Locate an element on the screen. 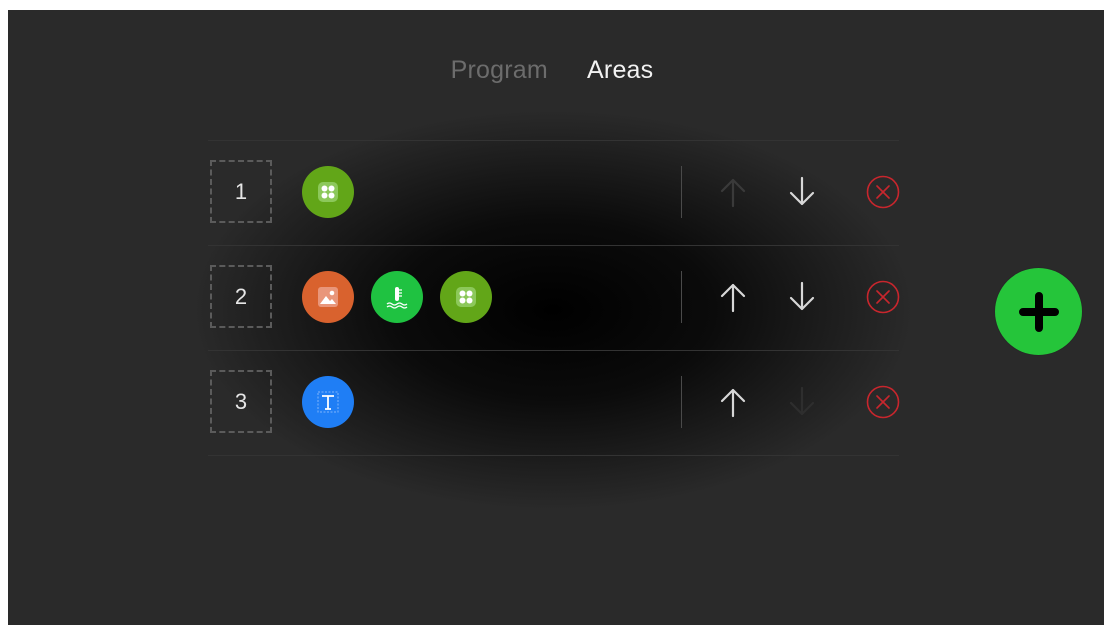 This screenshot has height=625, width=1104. thermometer-app-icon is located at coordinates (397, 297).